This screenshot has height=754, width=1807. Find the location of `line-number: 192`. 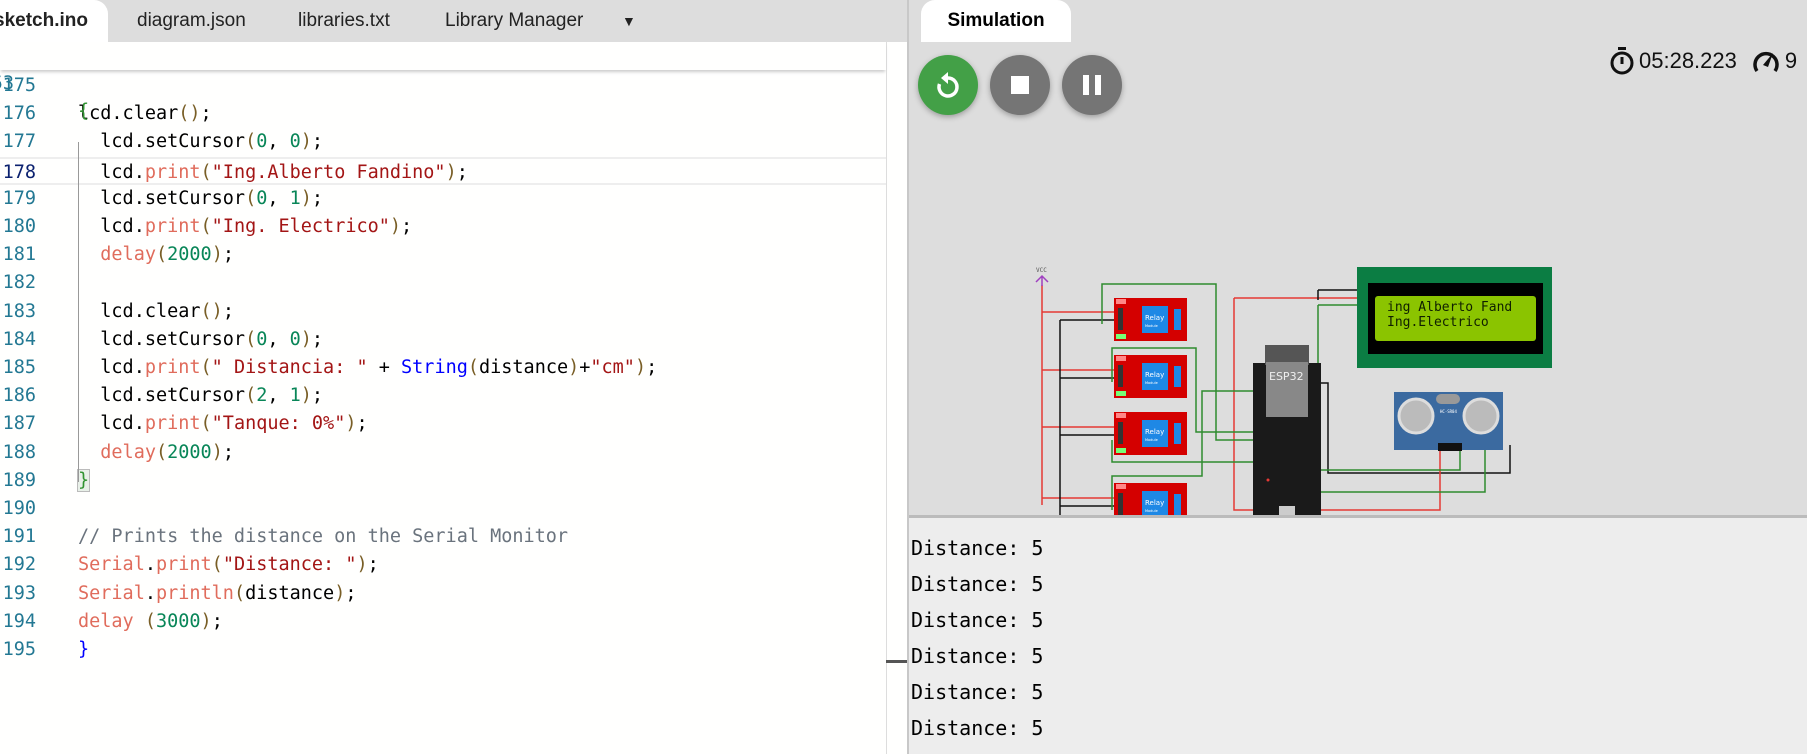

line-number: 192 is located at coordinates (19, 565).